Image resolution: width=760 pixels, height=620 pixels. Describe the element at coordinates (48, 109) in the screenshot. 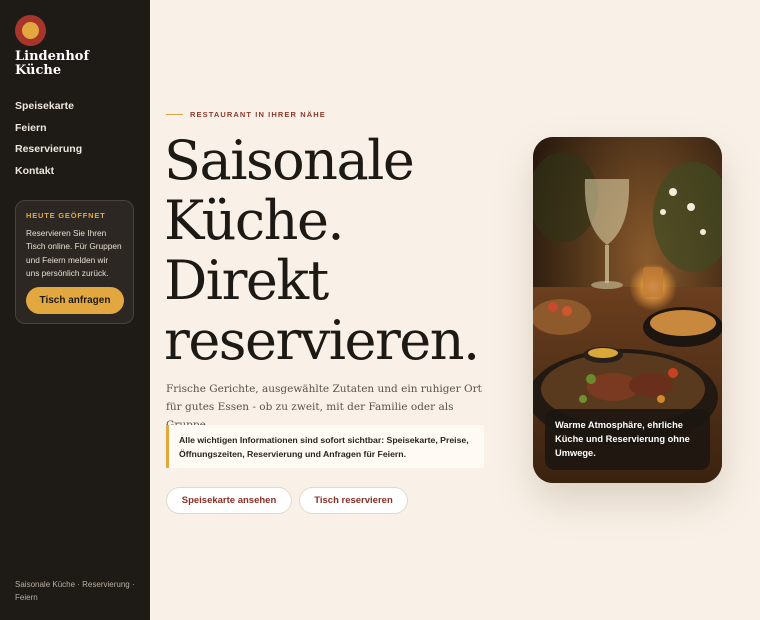

I see `nav-item-speisekarte: Speisekarte` at that location.